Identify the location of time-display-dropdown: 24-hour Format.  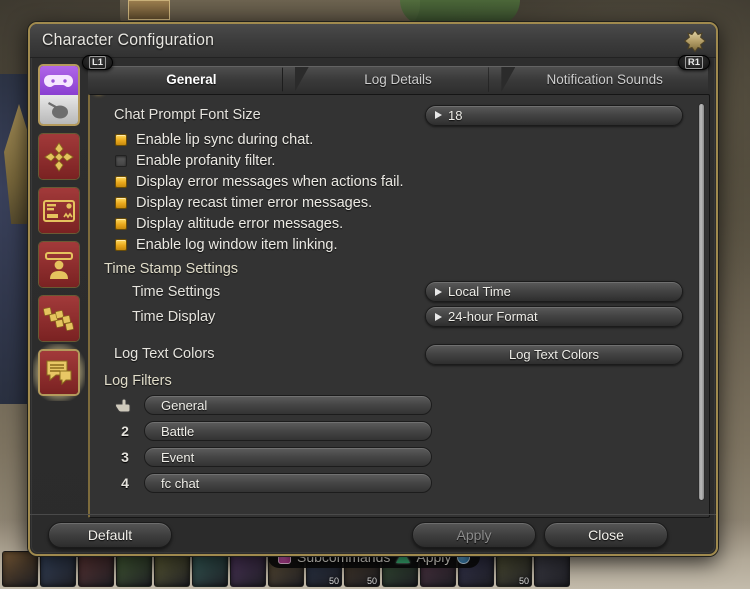
(554, 316).